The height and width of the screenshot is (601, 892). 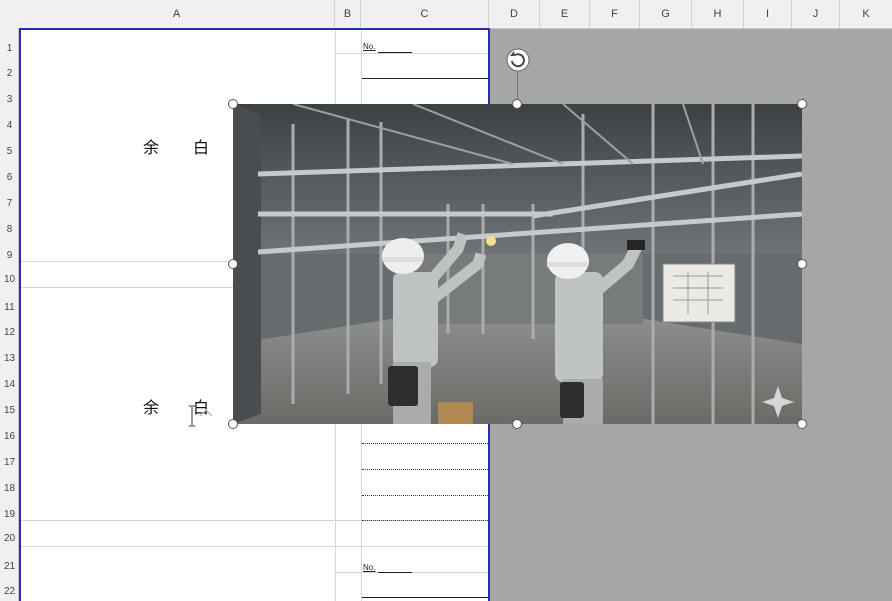 What do you see at coordinates (9, 307) in the screenshot?
I see `row-header-11: 11` at bounding box center [9, 307].